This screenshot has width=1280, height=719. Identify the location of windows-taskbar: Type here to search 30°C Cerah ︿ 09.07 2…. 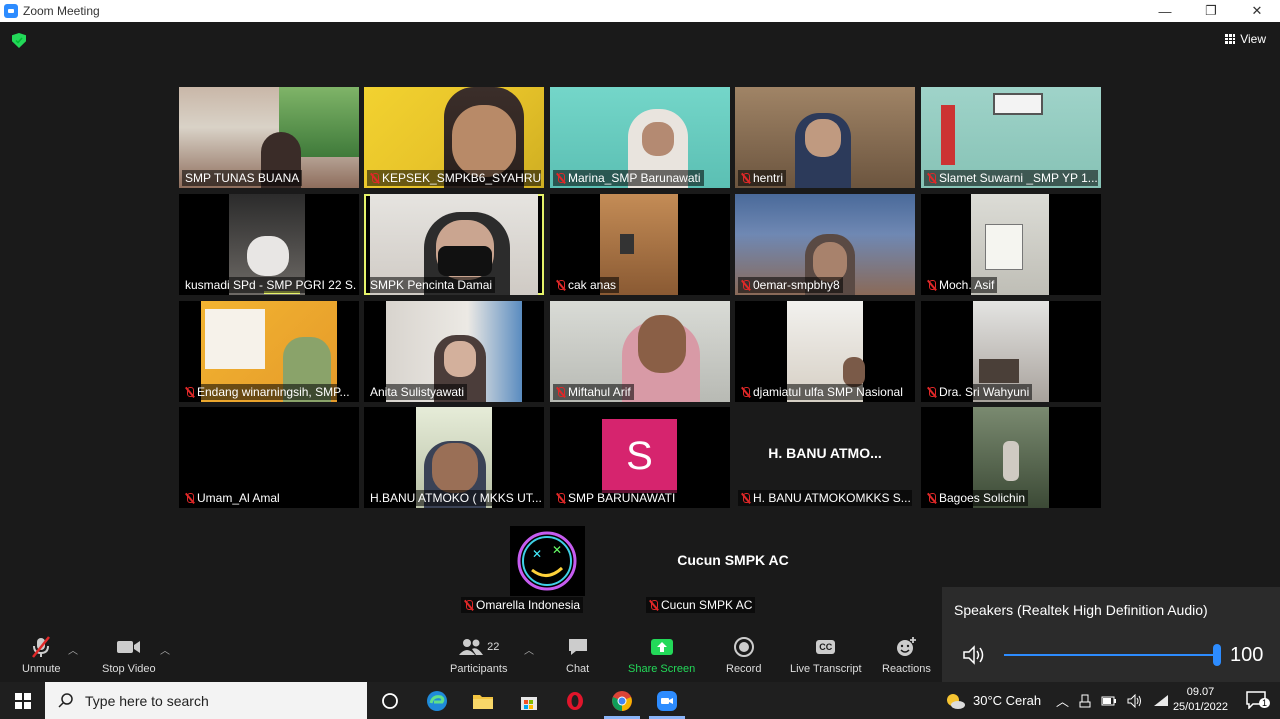
(640, 700).